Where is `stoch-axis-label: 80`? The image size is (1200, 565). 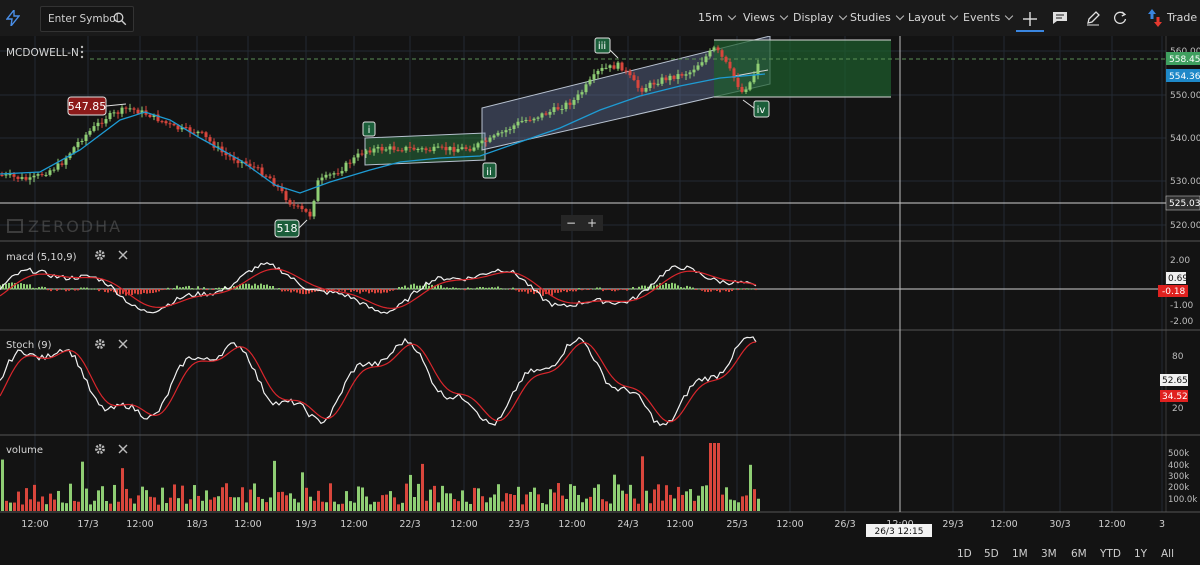 stoch-axis-label: 80 is located at coordinates (1178, 357).